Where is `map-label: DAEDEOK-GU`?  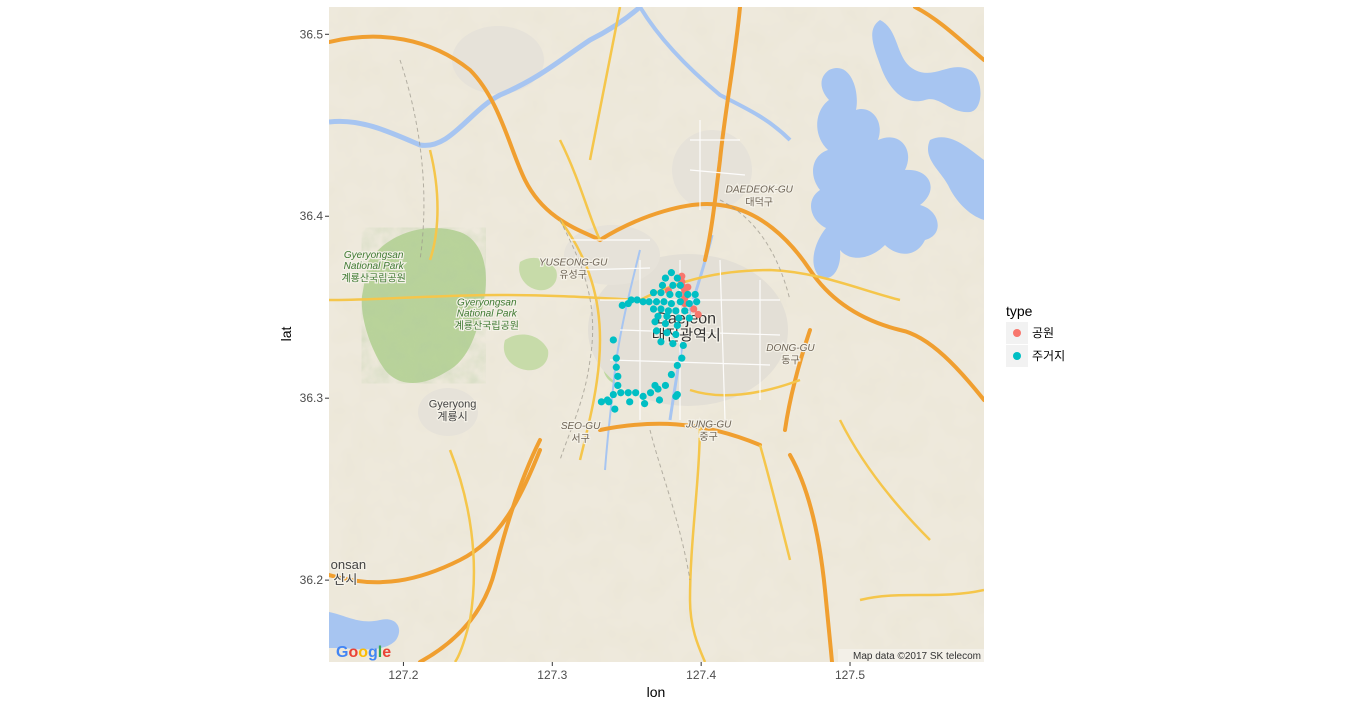 map-label: DAEDEOK-GU is located at coordinates (760, 190).